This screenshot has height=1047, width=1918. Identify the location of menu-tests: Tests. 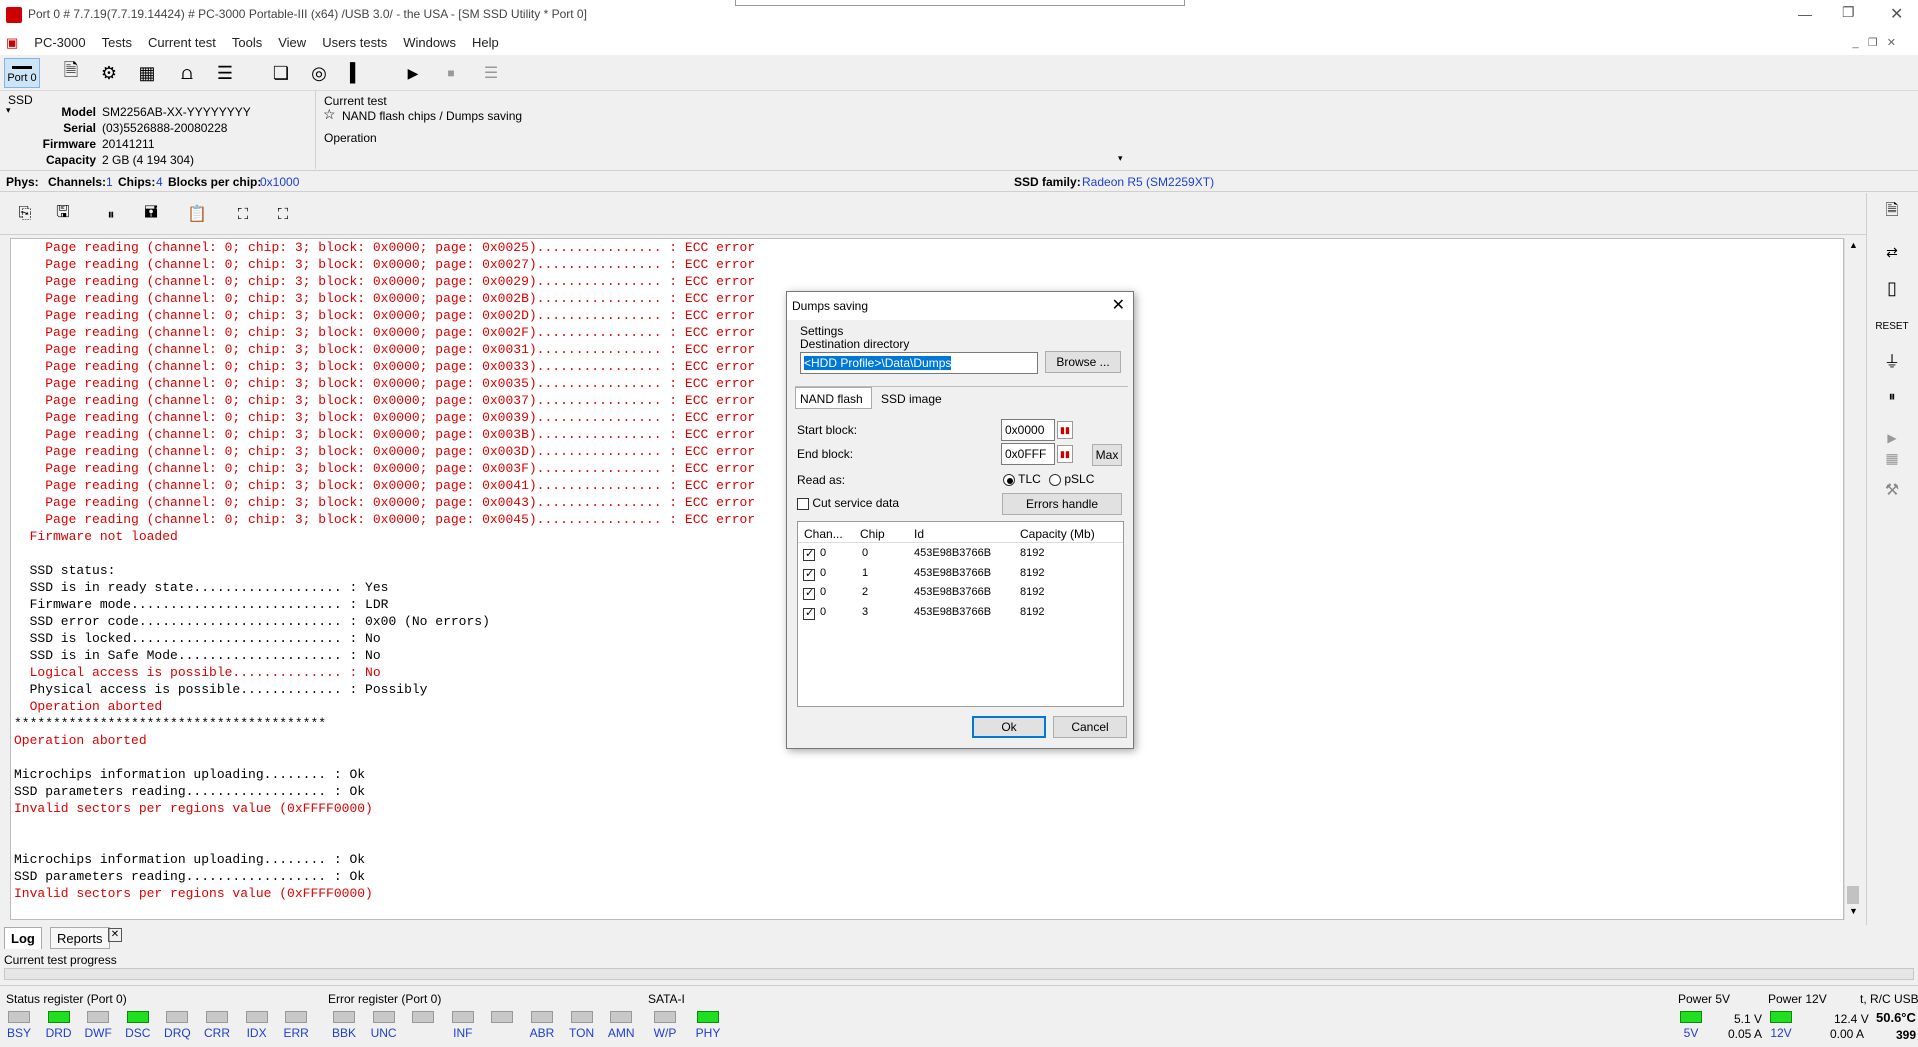
(117, 42).